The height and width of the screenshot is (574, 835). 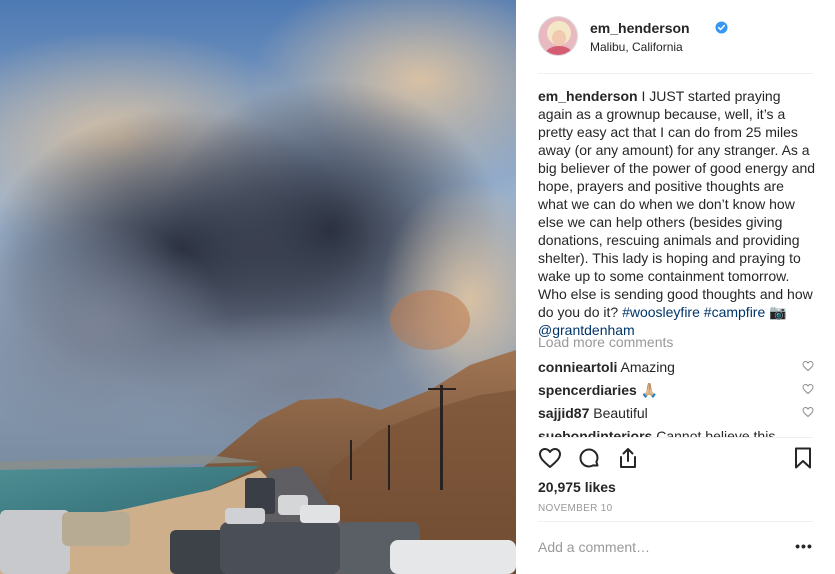 What do you see at coordinates (778, 312) in the screenshot?
I see `camera-emoji: 📷` at bounding box center [778, 312].